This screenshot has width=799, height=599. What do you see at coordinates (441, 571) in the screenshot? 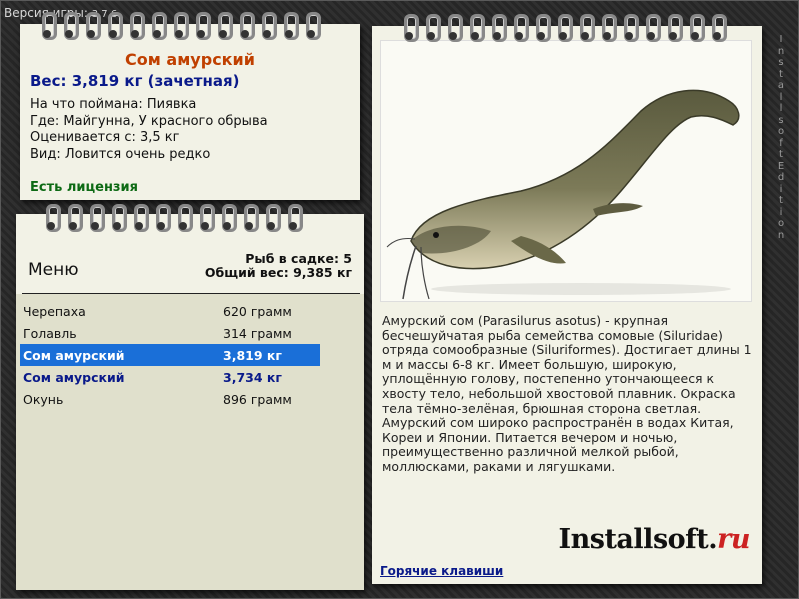
I see `hotkeys-link: Горячие клавиши` at bounding box center [441, 571].